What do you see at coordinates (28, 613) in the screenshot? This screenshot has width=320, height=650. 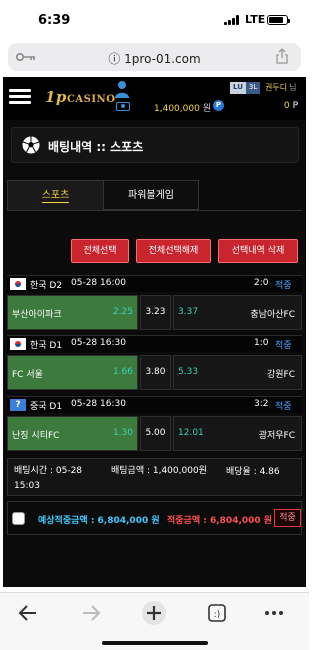 I see `back-arrow-icon` at bounding box center [28, 613].